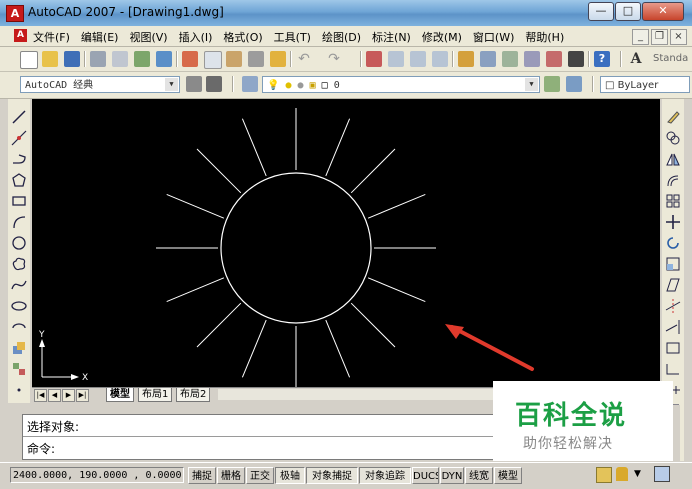  What do you see at coordinates (622, 474) in the screenshot?
I see `toolbar-lock-icon` at bounding box center [622, 474].